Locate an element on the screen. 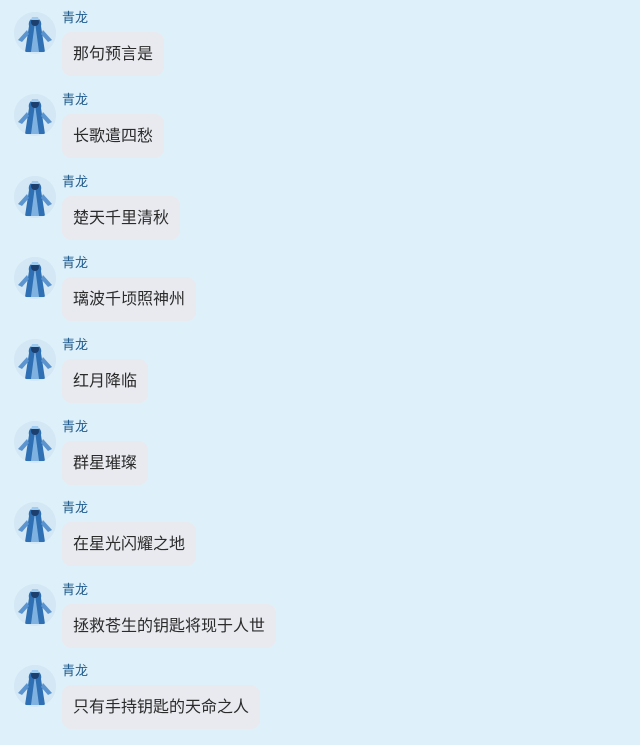 The height and width of the screenshot is (745, 640). chat-message: 青龙 璃波千顷照神州 is located at coordinates (320, 296).